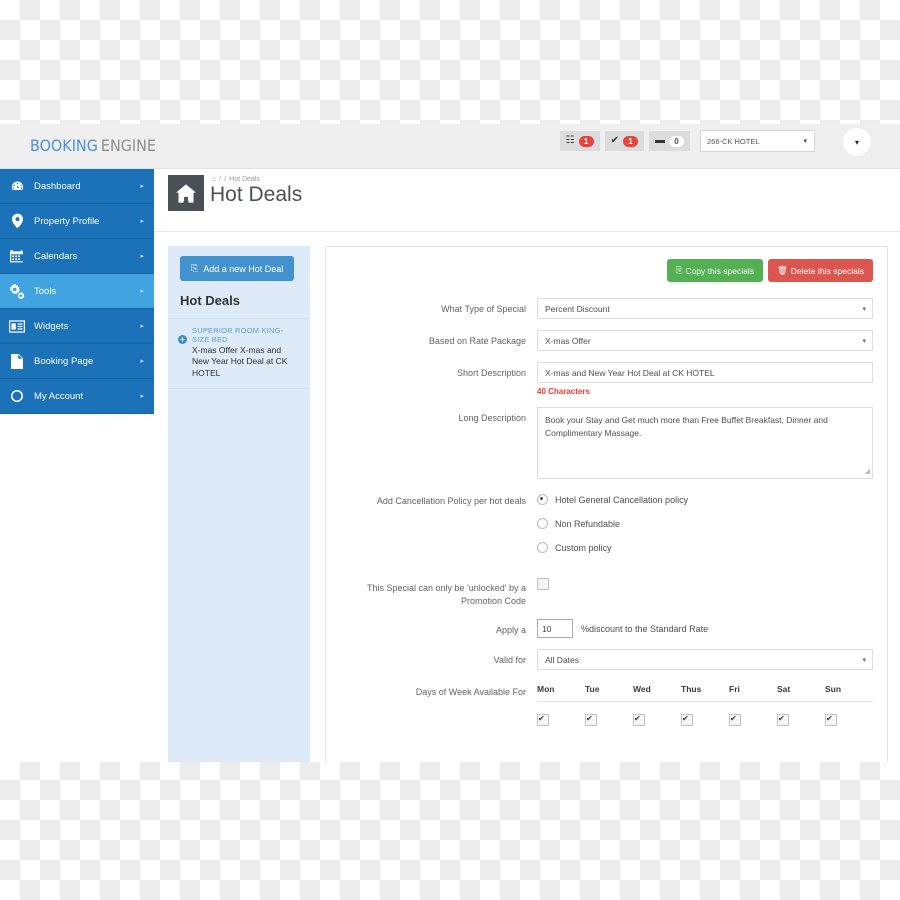  What do you see at coordinates (735, 720) in the screenshot?
I see `day-checkbox-fri` at bounding box center [735, 720].